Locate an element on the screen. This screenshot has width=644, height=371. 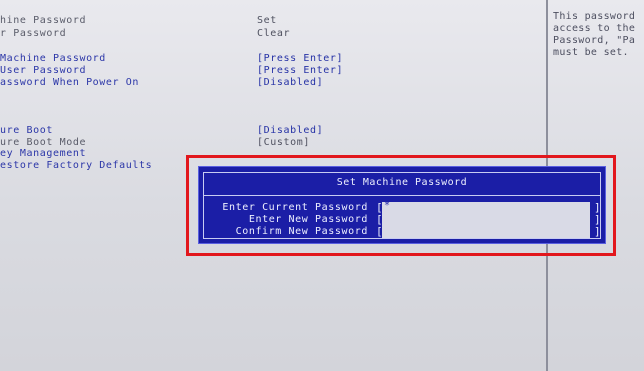
dialog-title: Set Machine Password is located at coordinates (402, 182).